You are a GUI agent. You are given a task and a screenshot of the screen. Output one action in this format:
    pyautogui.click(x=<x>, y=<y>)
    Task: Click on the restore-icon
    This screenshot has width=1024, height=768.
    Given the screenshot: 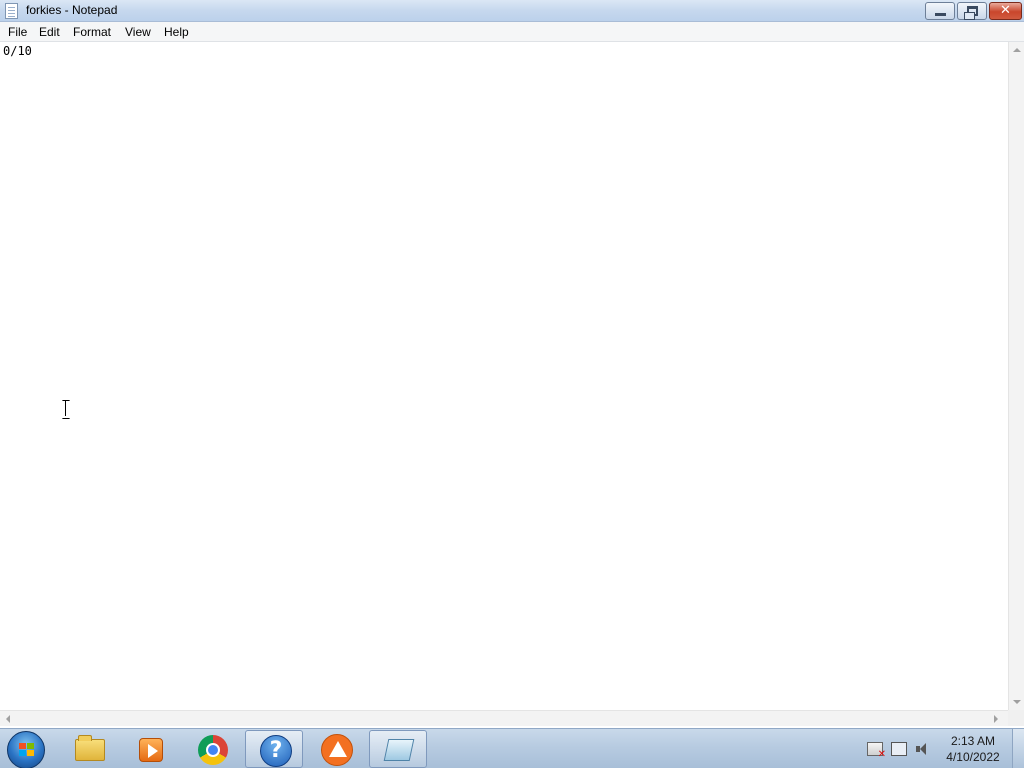 What is the action you would take?
    pyautogui.click(x=971, y=13)
    